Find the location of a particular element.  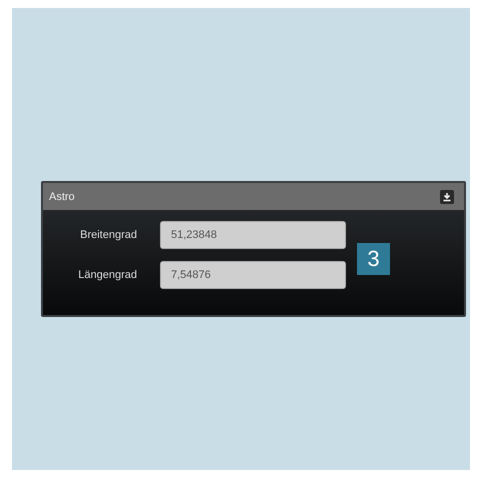

callout-number: 3 is located at coordinates (373, 259).